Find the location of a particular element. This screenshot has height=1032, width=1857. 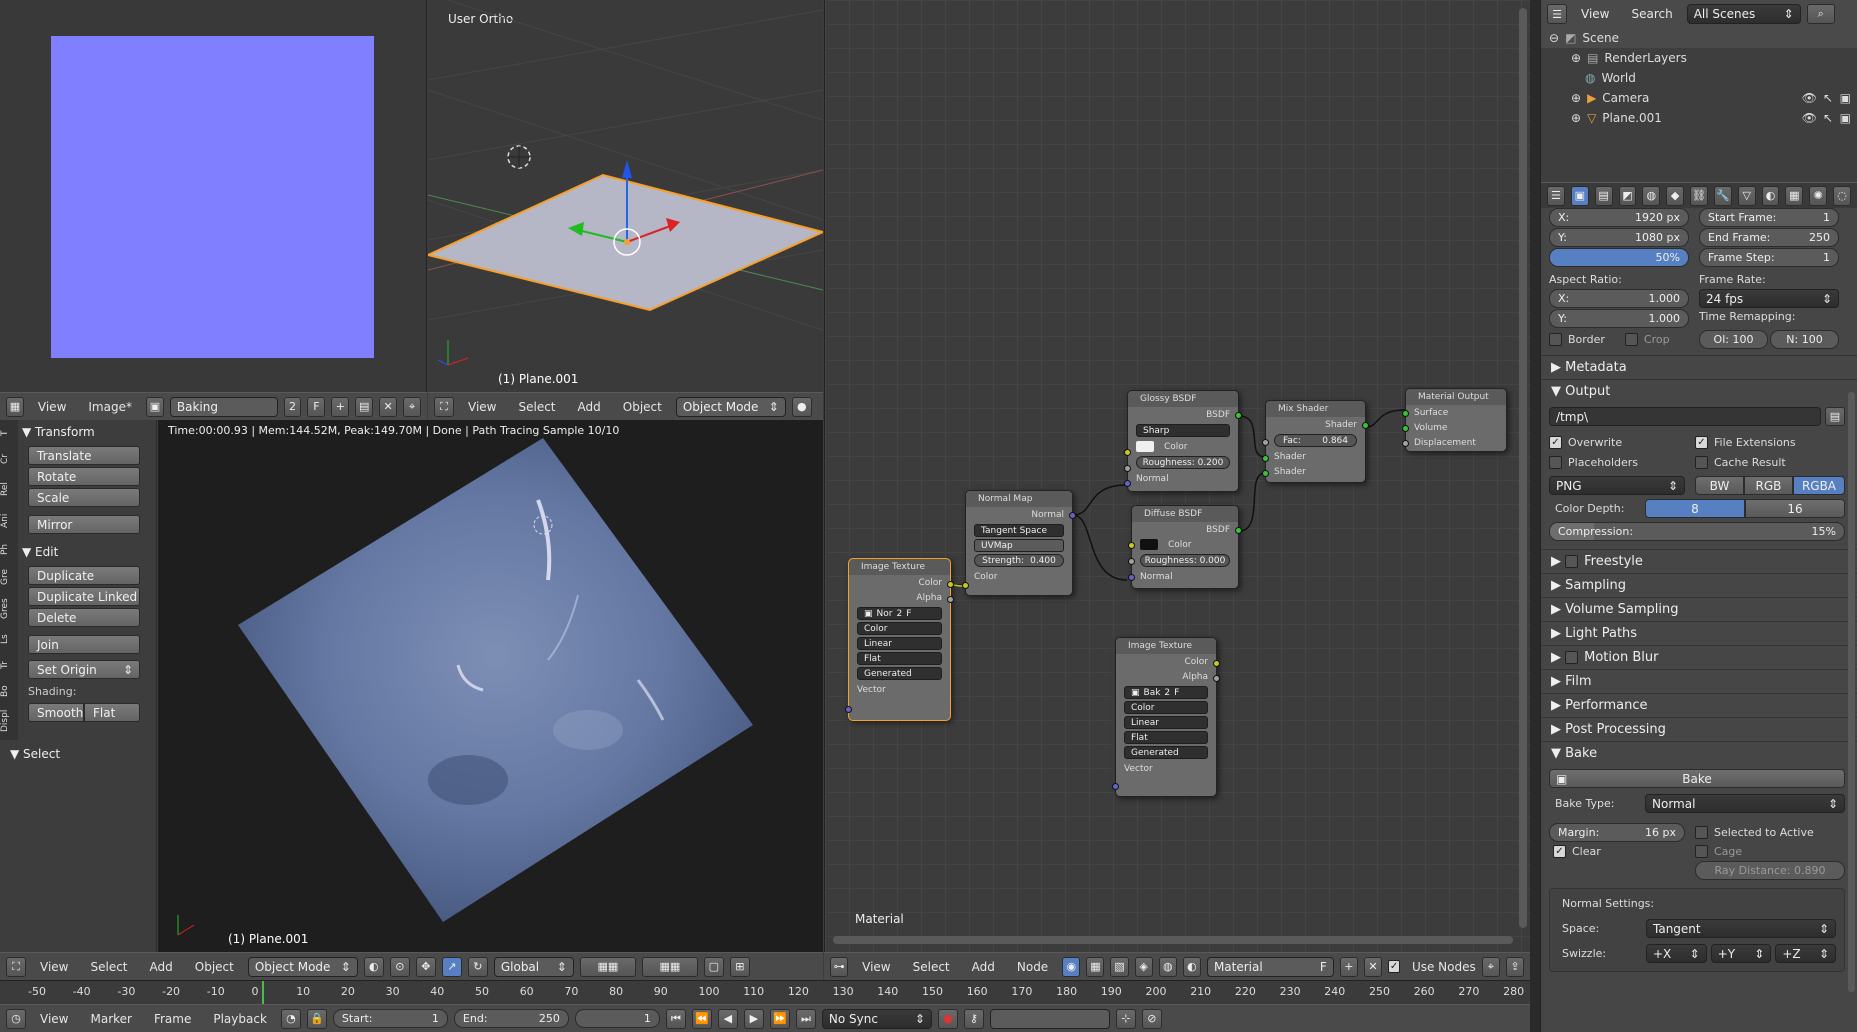

menu-marker: Marker is located at coordinates (110, 1019).